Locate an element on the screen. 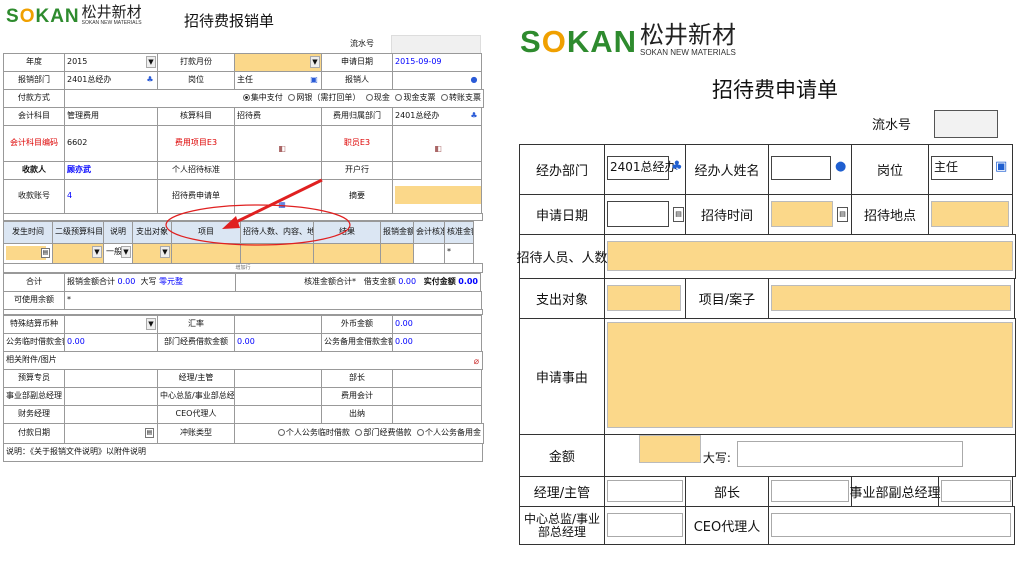 This screenshot has height=564, width=1016. result-cell is located at coordinates (347, 253).